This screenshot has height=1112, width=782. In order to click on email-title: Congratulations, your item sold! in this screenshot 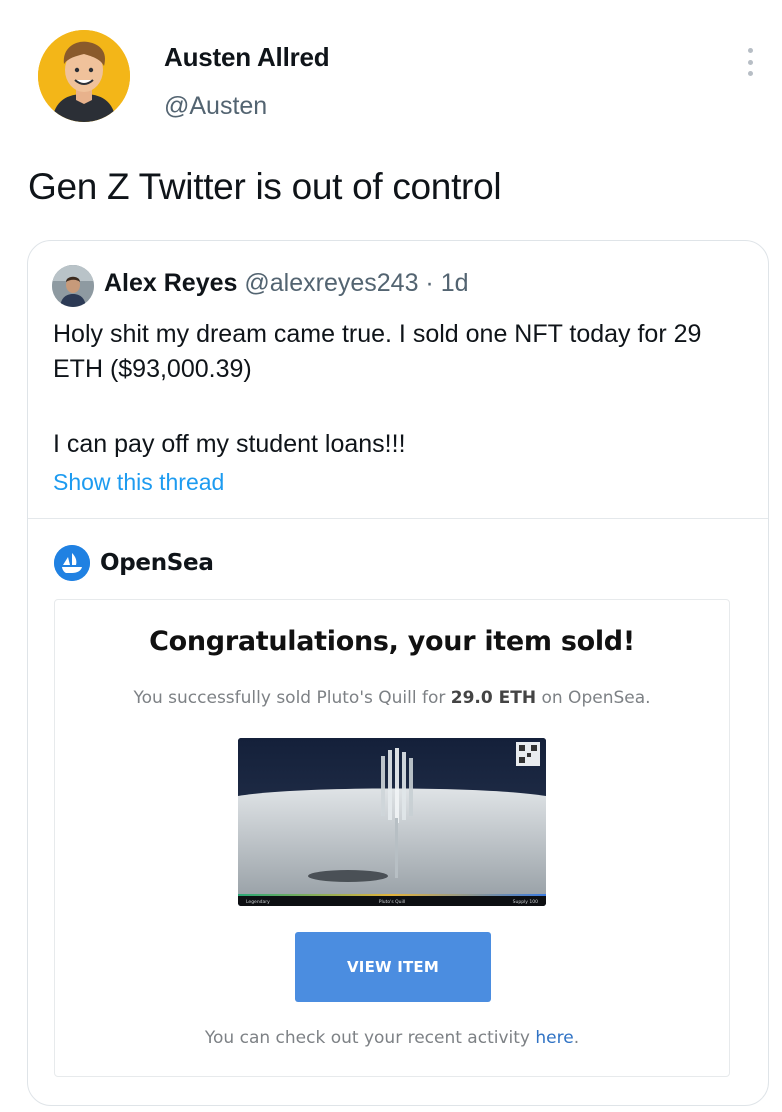, I will do `click(392, 641)`.